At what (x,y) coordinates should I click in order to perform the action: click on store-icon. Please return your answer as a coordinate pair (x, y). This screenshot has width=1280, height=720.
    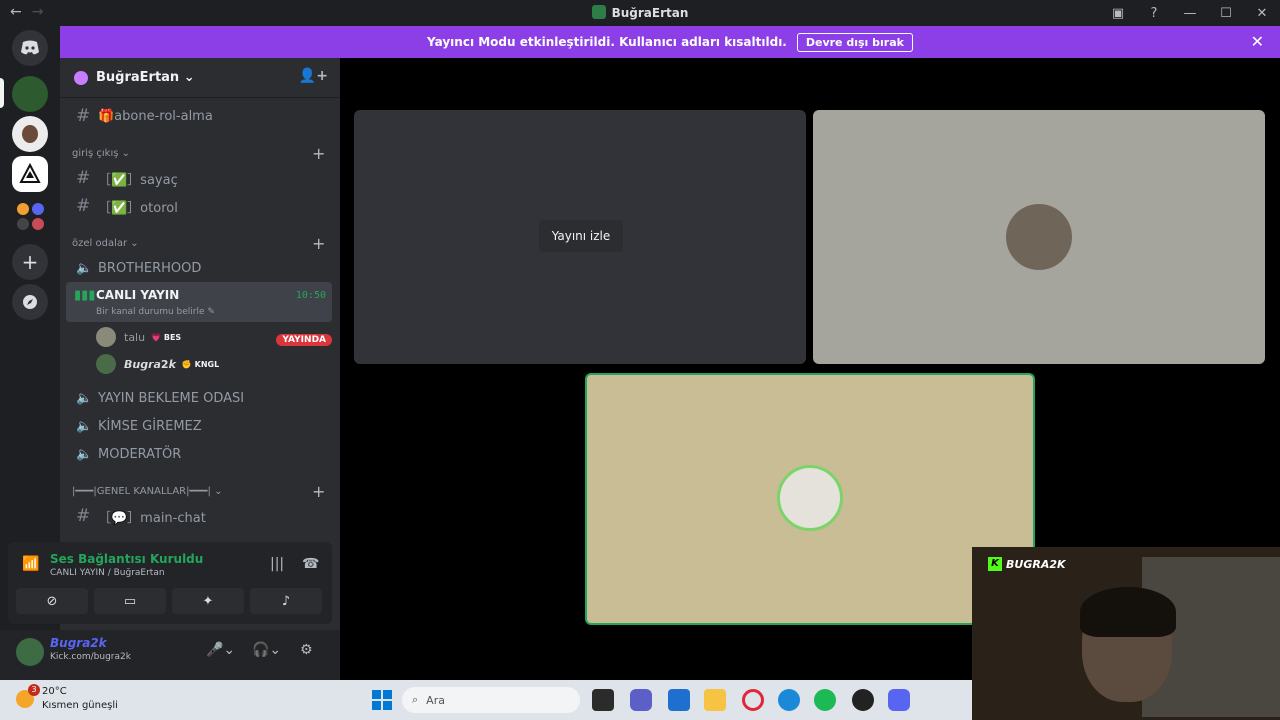
    Looking at the image, I should click on (679, 700).